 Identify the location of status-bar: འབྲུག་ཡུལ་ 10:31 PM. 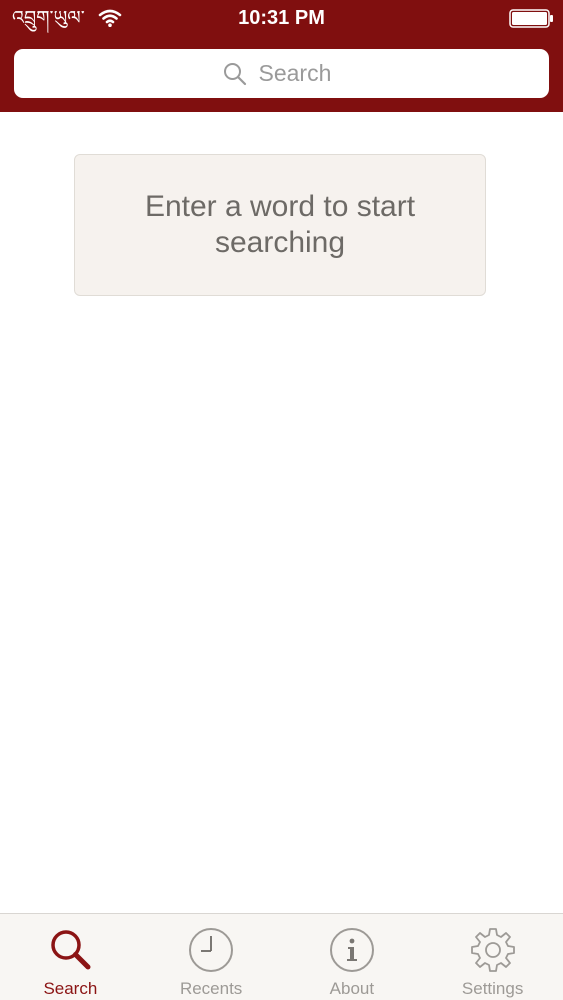
(281, 18).